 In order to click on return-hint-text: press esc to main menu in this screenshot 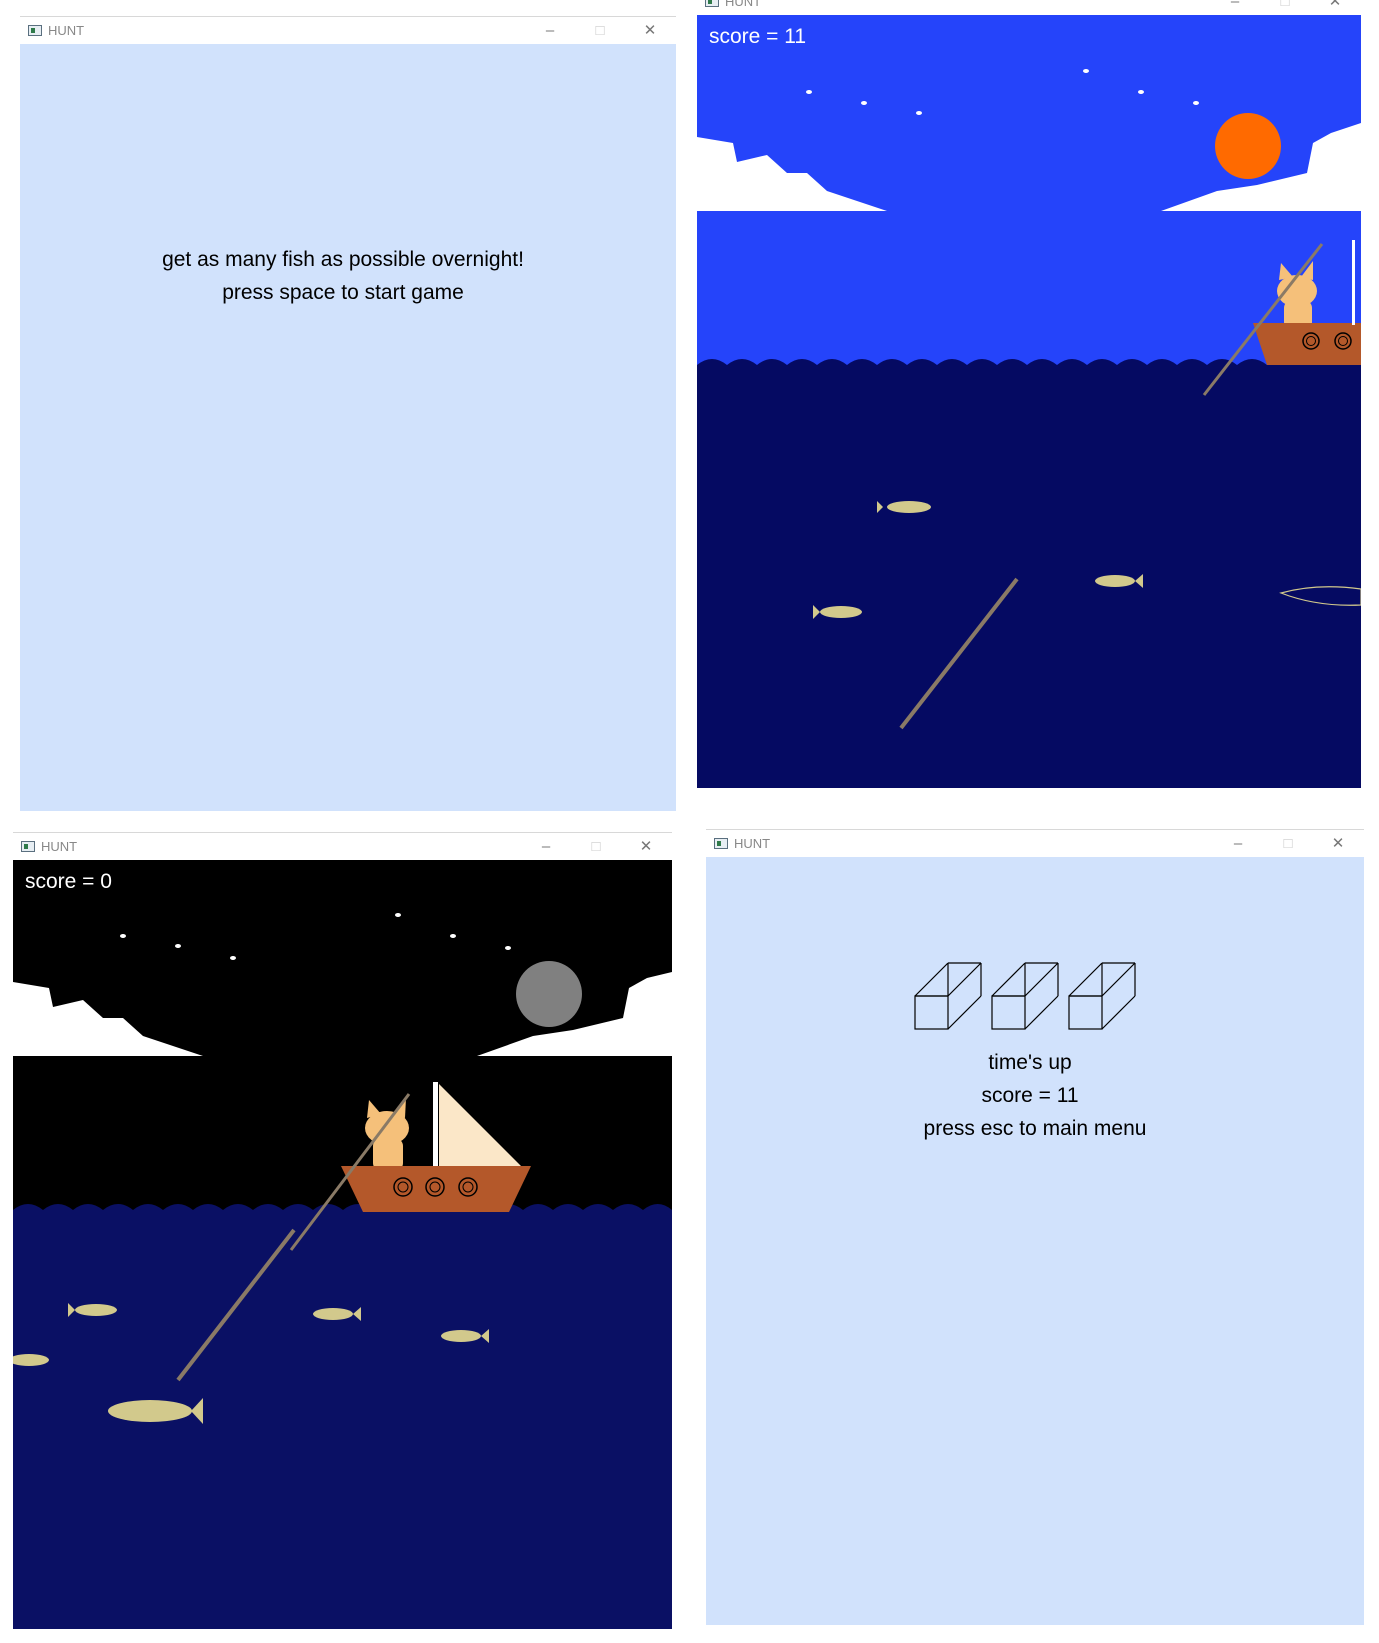, I will do `click(1035, 1128)`.